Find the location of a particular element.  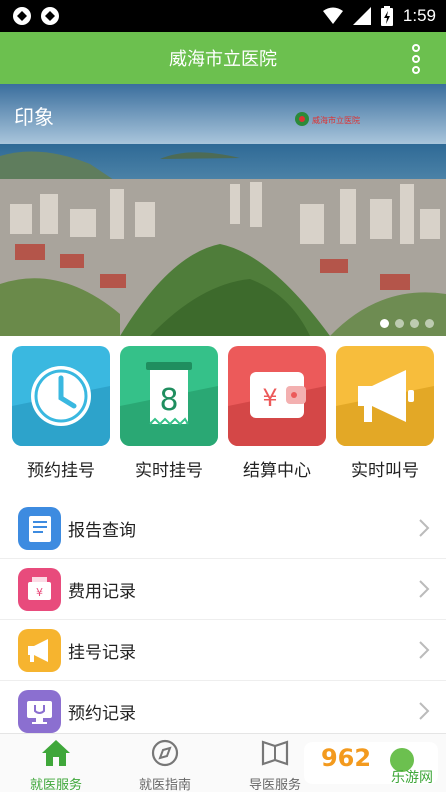

wallet-yen-icon: ¥ is located at coordinates (277, 396).